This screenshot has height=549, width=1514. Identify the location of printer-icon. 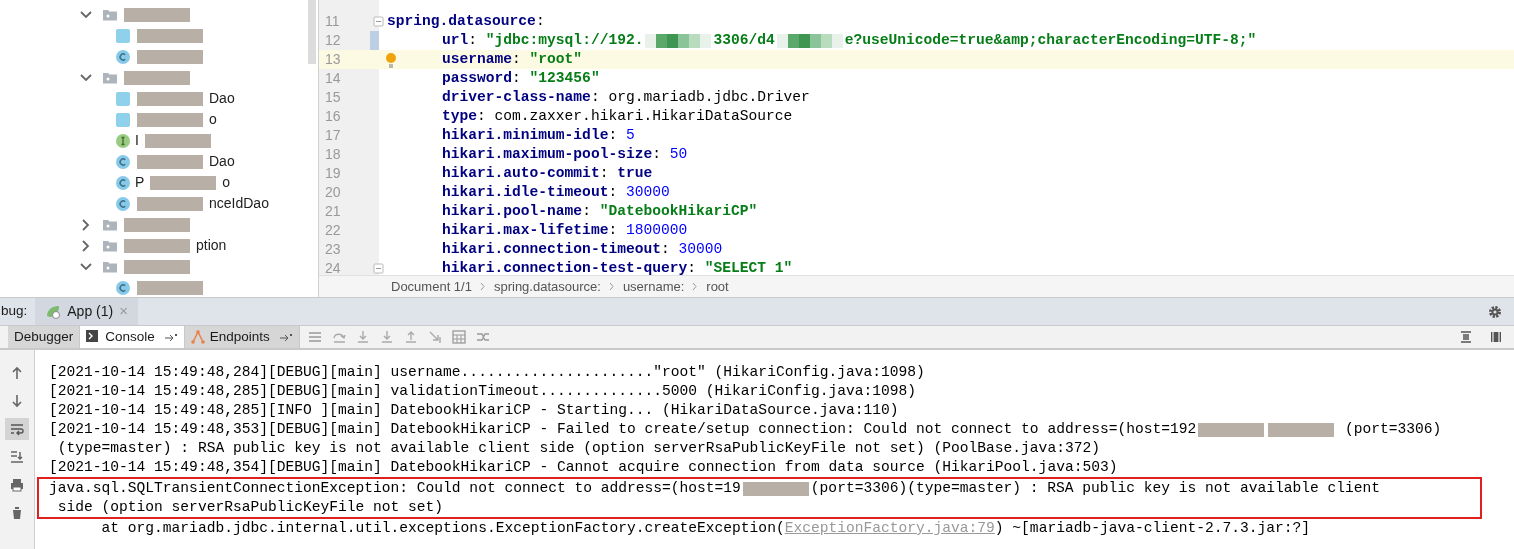
(17, 485).